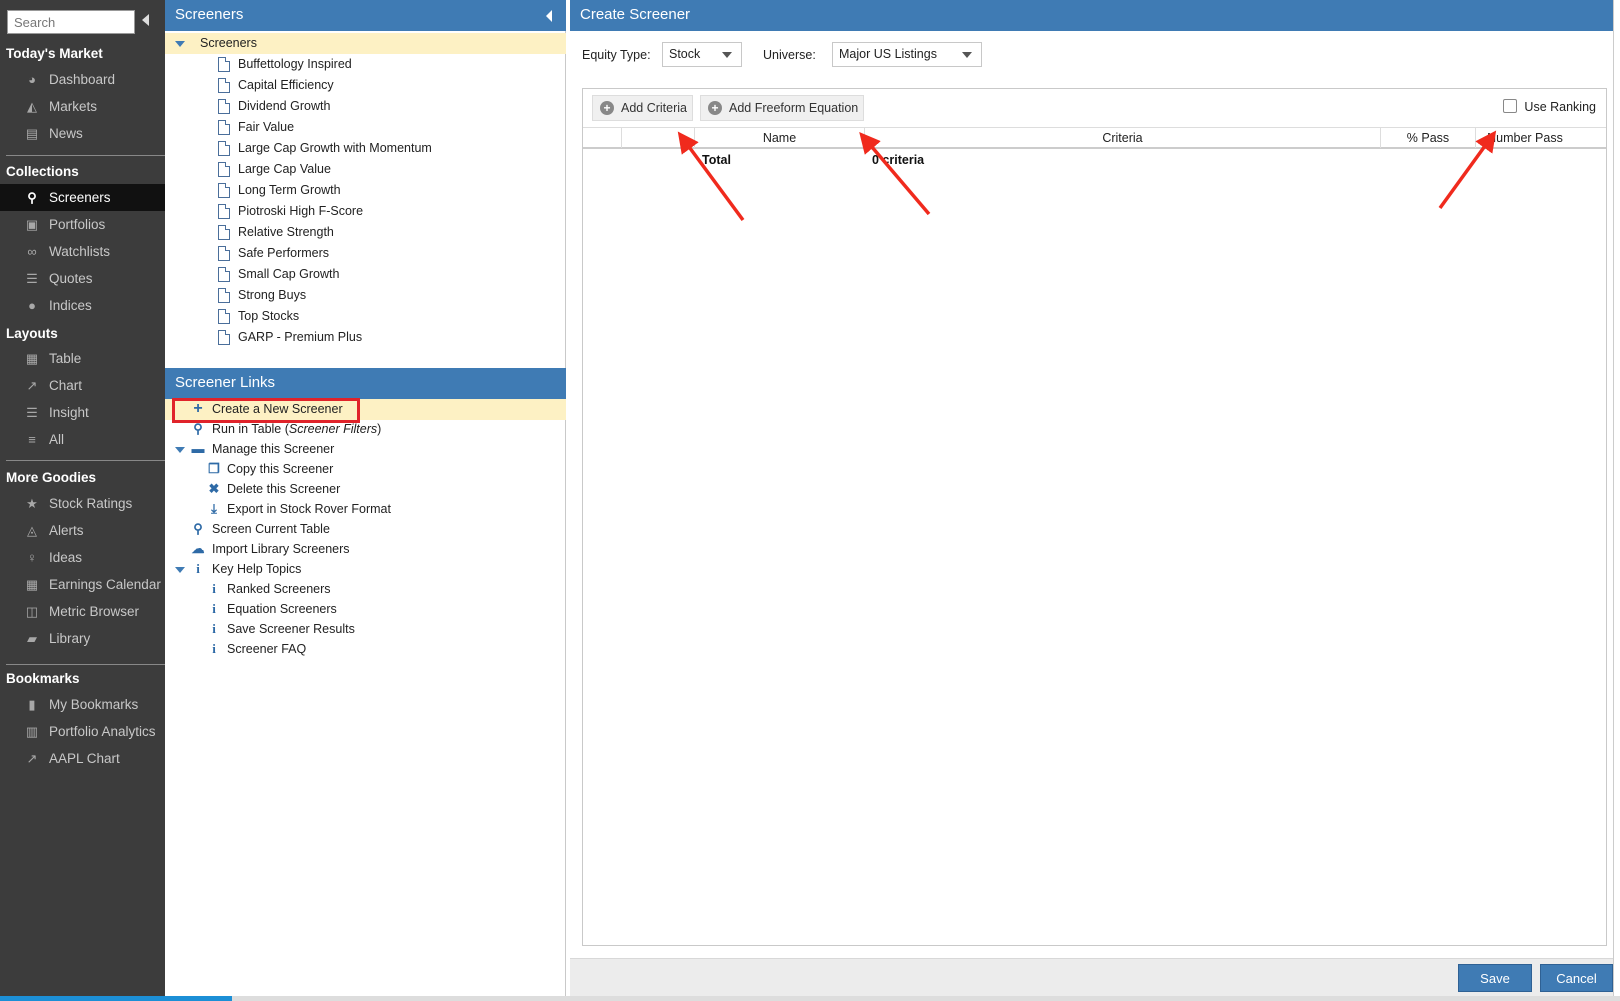 This screenshot has height=1001, width=1620. I want to click on screener-item: Long Term Growth, so click(365, 190).